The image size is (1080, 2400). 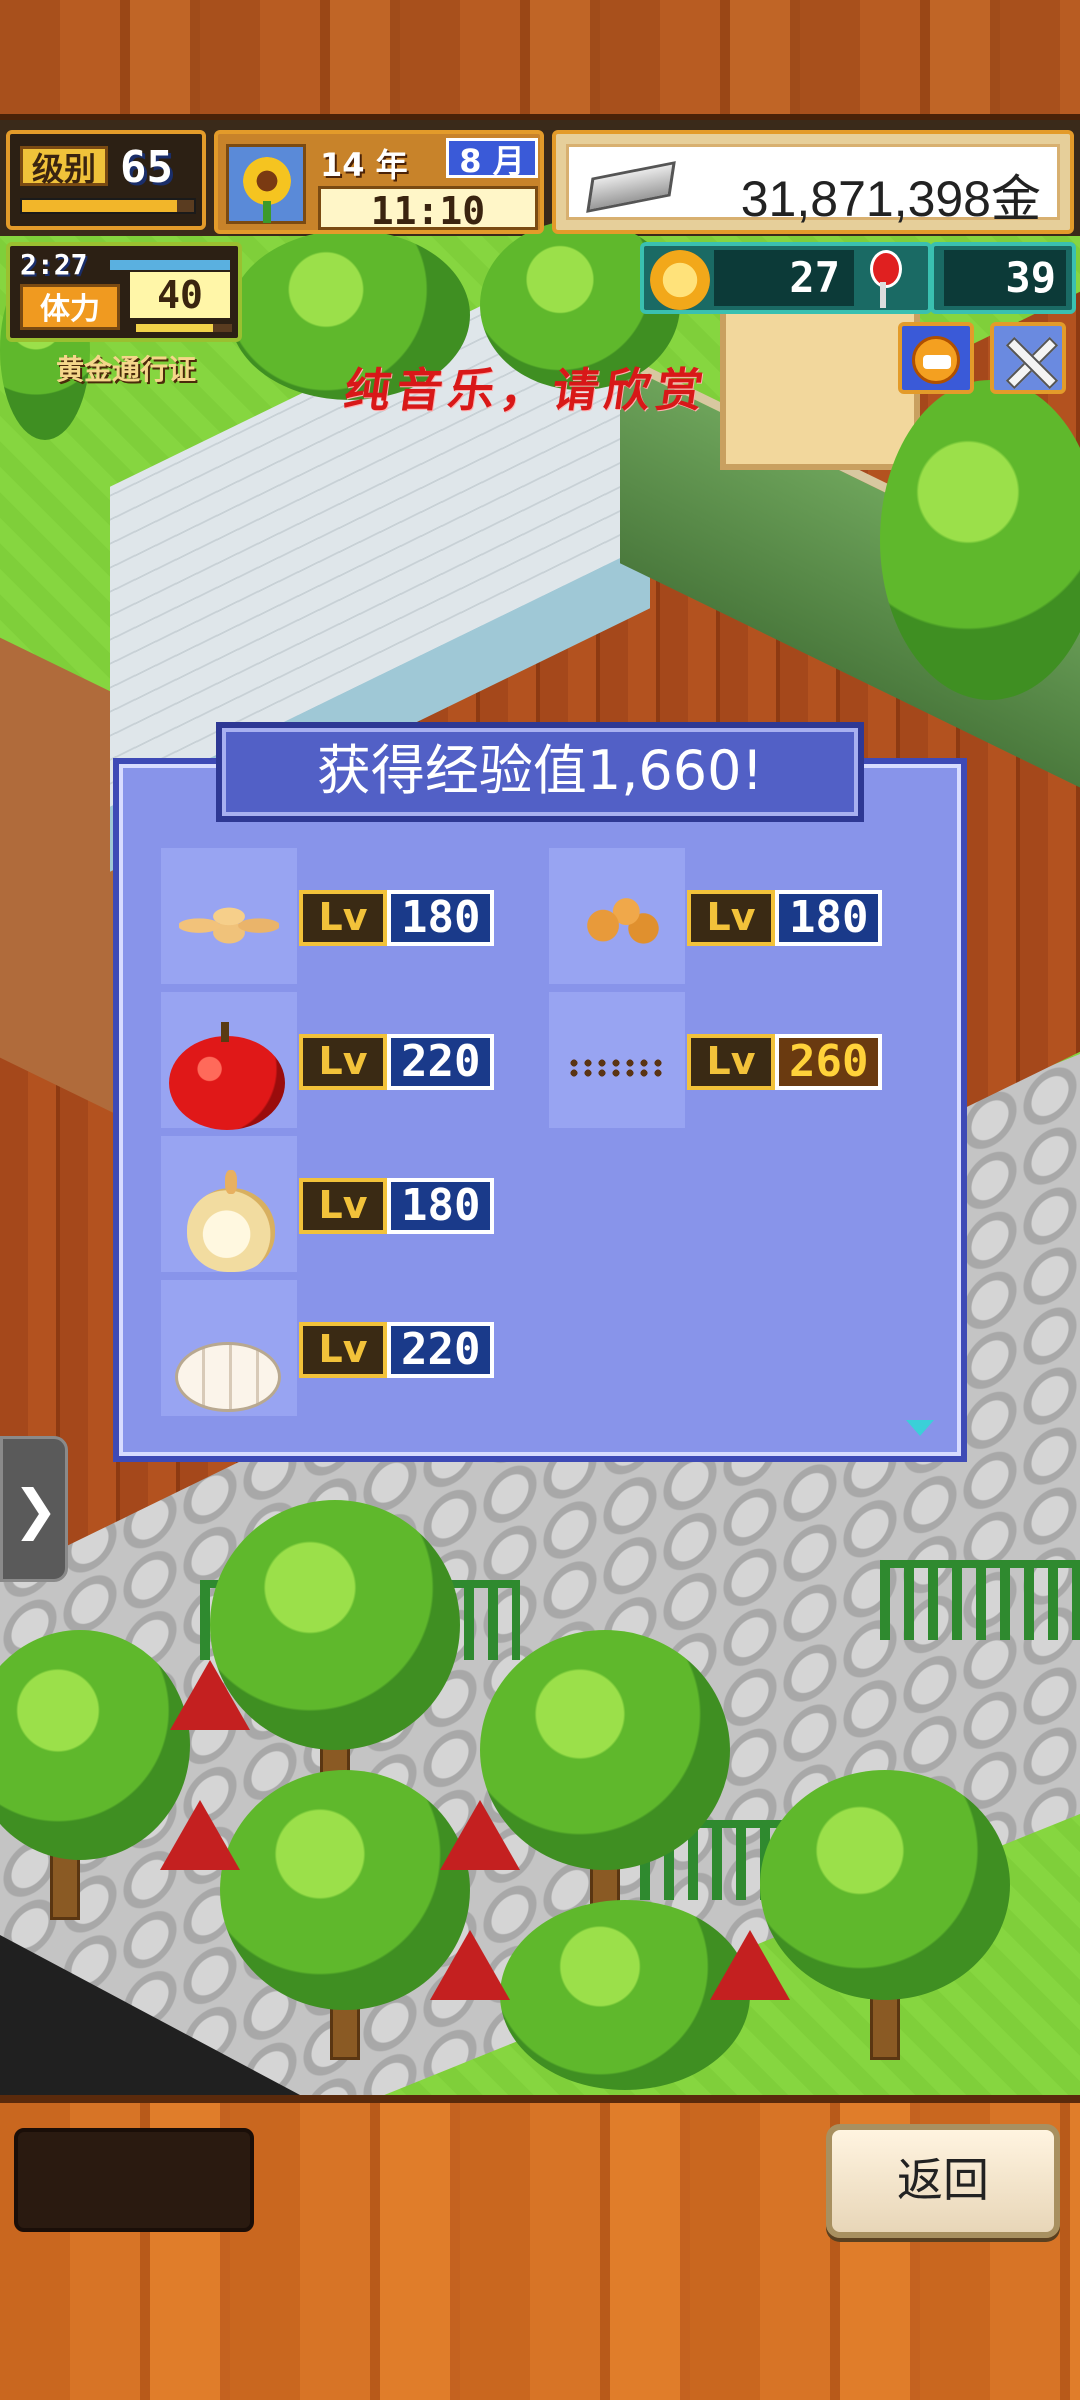 What do you see at coordinates (617, 1068) in the screenshot?
I see `seeds-icon` at bounding box center [617, 1068].